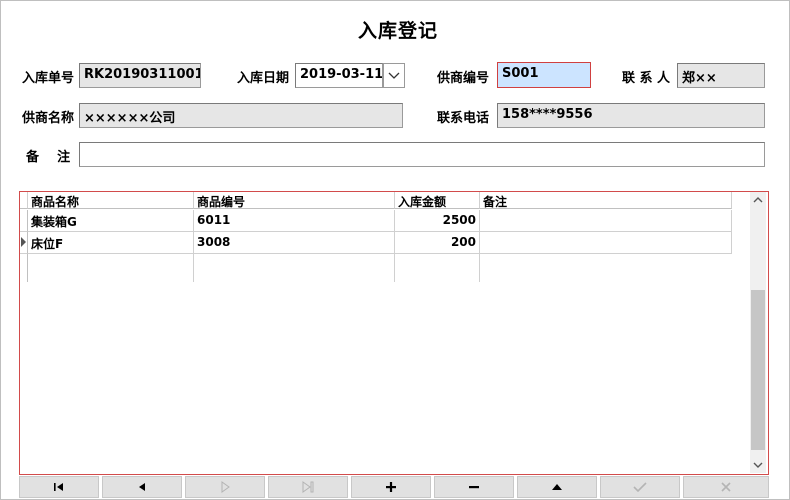 The width and height of the screenshot is (790, 500). What do you see at coordinates (24, 200) in the screenshot?
I see `grid-corner` at bounding box center [24, 200].